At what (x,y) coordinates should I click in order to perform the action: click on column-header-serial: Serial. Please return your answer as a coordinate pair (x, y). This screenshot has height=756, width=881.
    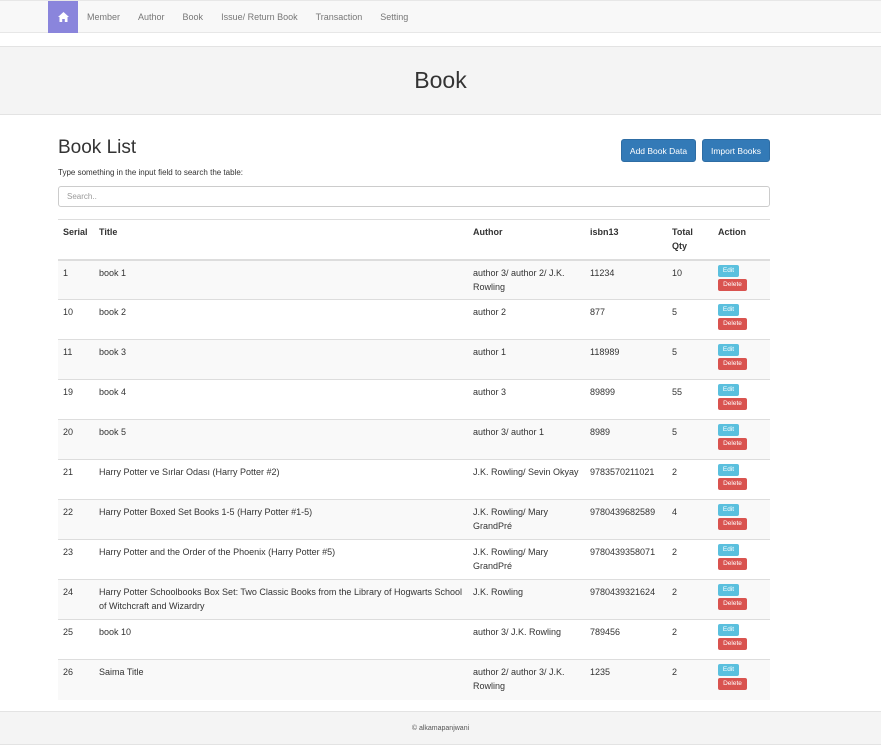
    Looking at the image, I should click on (76, 240).